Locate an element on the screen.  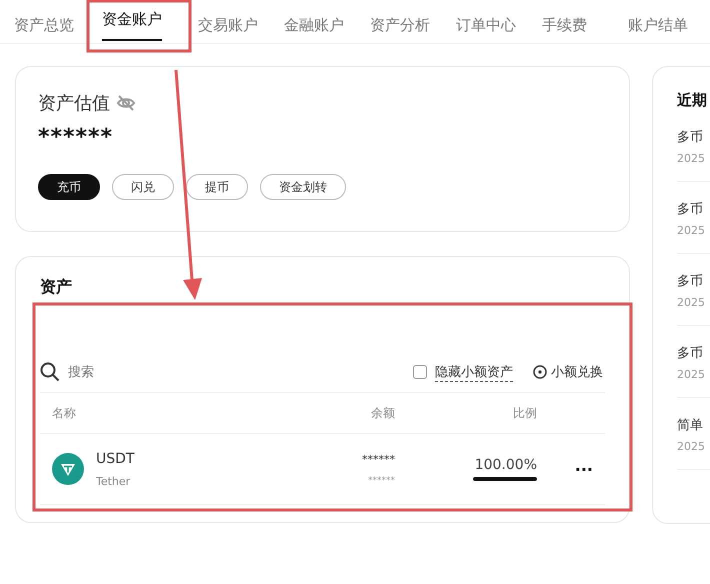
masked-amount: ****** is located at coordinates (76, 137).